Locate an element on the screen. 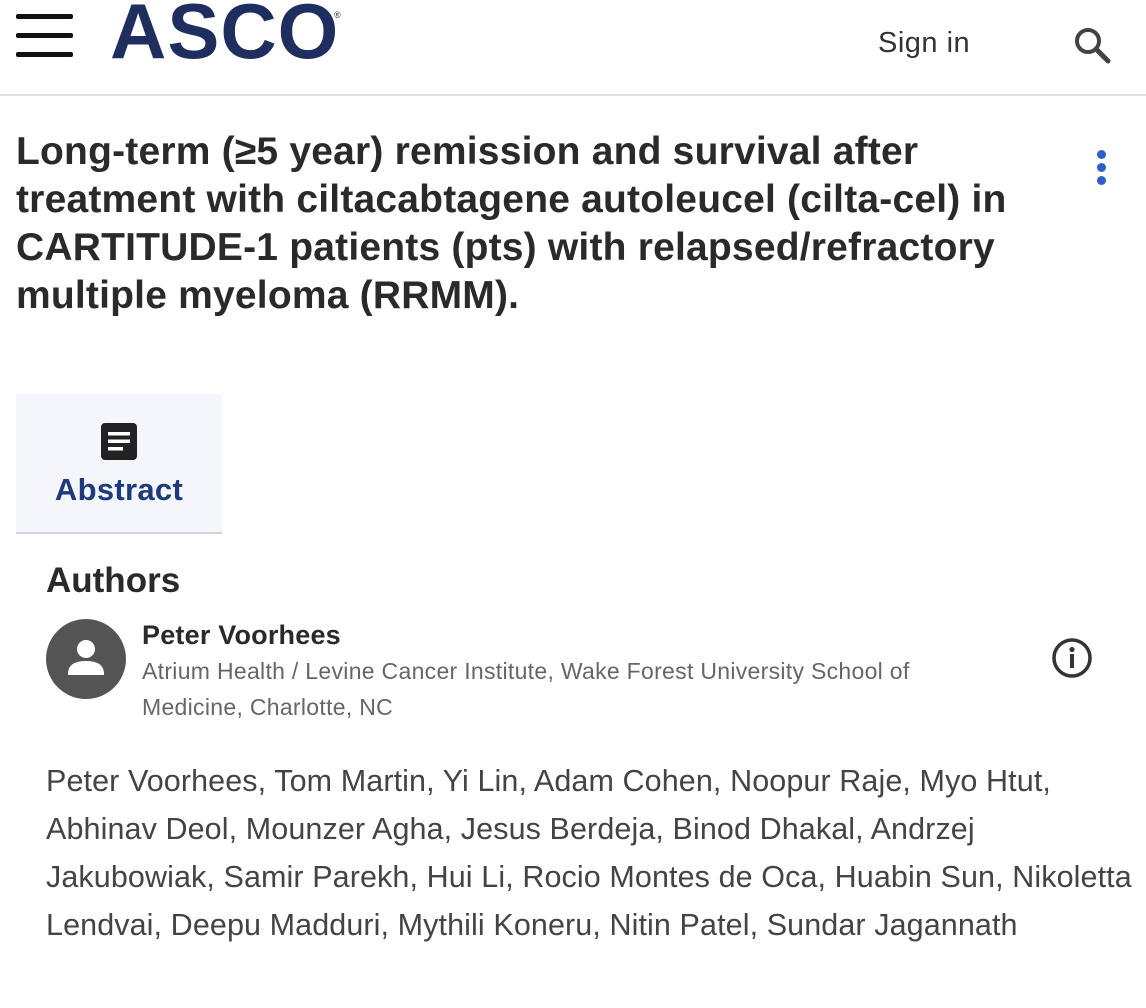  sign-in-link: Sign in is located at coordinates (924, 43).